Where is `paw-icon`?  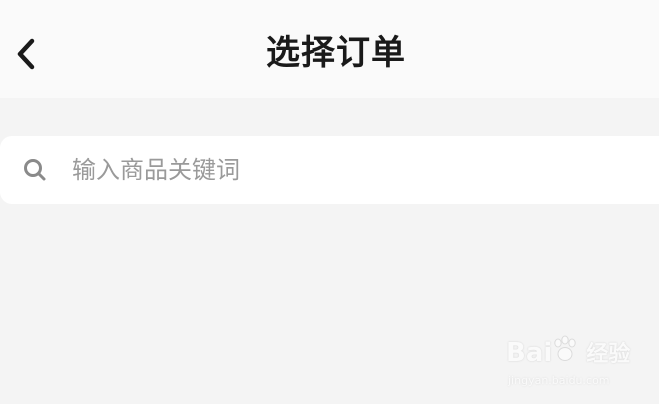 paw-icon is located at coordinates (565, 348).